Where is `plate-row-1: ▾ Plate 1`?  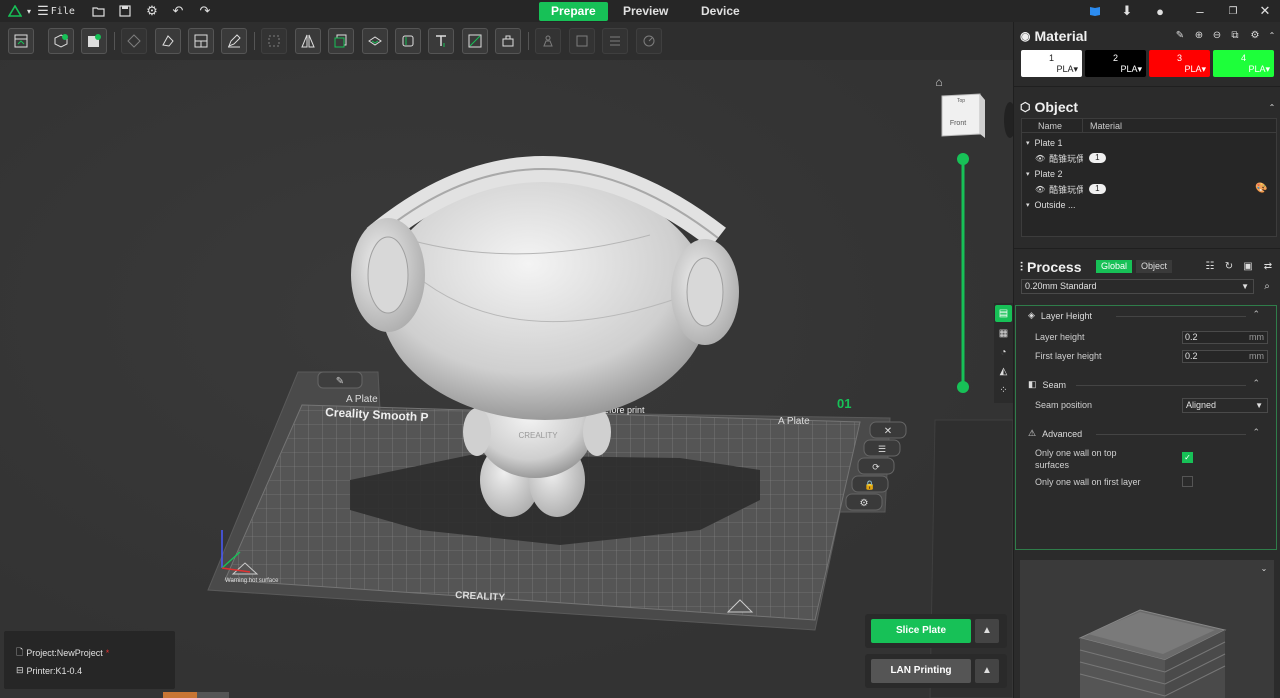
plate-row-1: ▾ Plate 1 is located at coordinates (1044, 143).